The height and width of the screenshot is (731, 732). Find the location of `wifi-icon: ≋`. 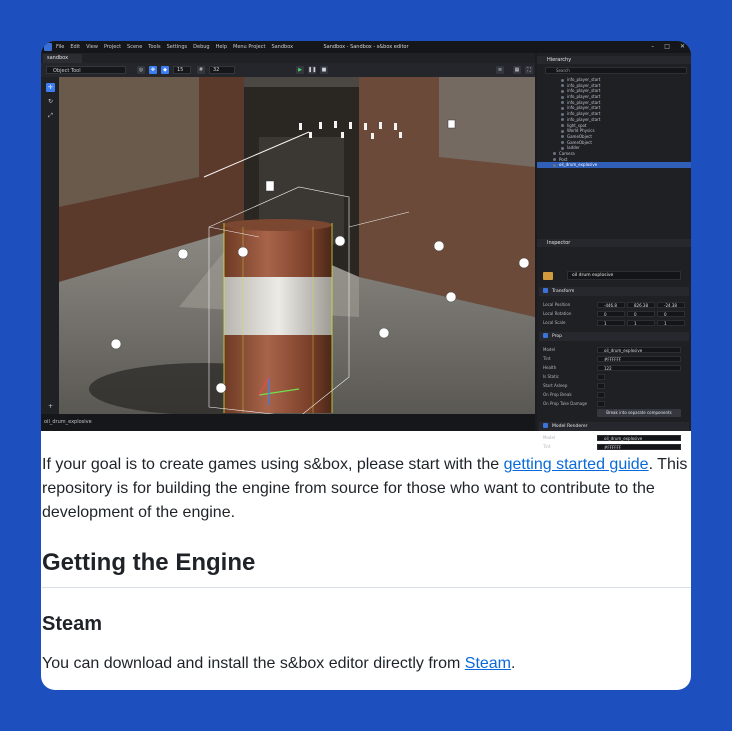

wifi-icon: ≋ is located at coordinates (500, 70).